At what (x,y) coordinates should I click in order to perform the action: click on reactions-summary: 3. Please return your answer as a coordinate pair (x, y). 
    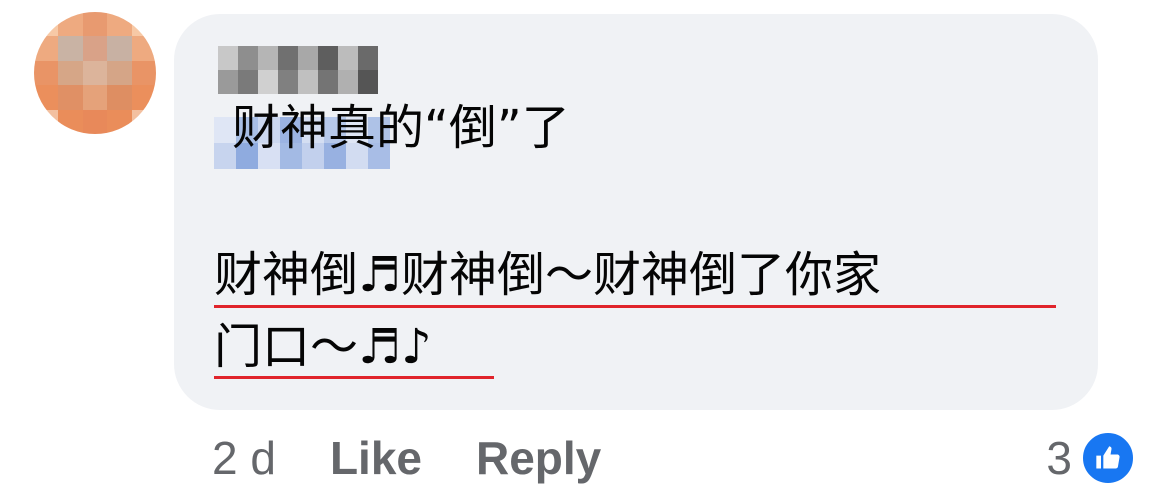
    Looking at the image, I should click on (1091, 458).